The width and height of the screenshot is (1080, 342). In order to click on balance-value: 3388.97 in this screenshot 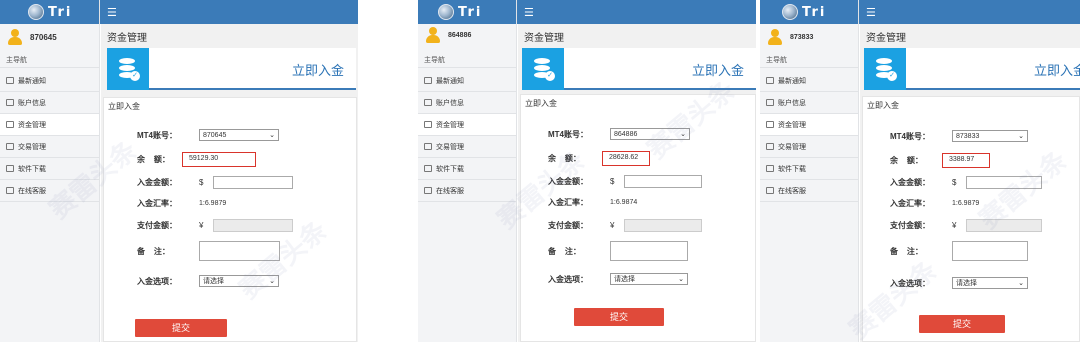, I will do `click(966, 160)`.